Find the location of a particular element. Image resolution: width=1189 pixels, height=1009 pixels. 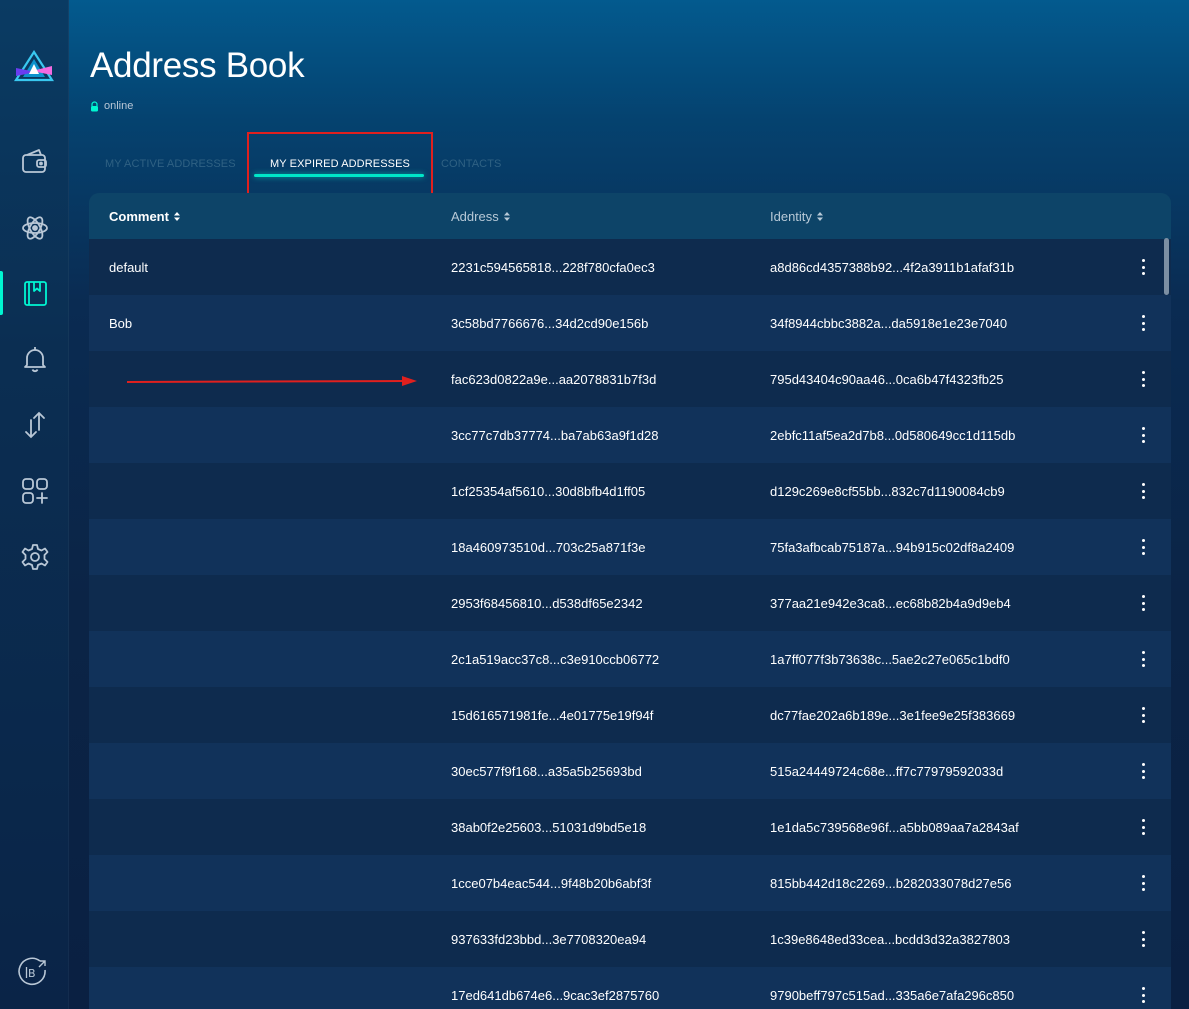

address-book-icon is located at coordinates (35, 293).